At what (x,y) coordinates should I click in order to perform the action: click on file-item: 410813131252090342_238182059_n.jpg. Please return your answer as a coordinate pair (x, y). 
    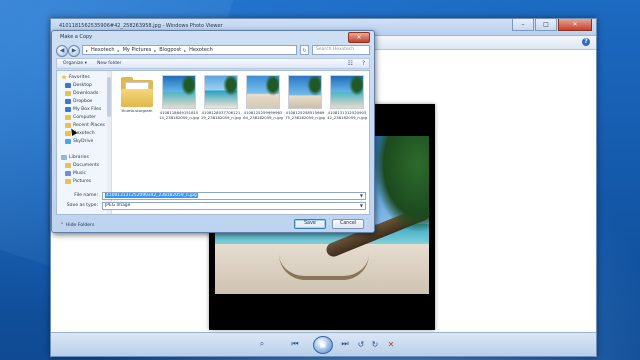
    Looking at the image, I should click on (347, 105).